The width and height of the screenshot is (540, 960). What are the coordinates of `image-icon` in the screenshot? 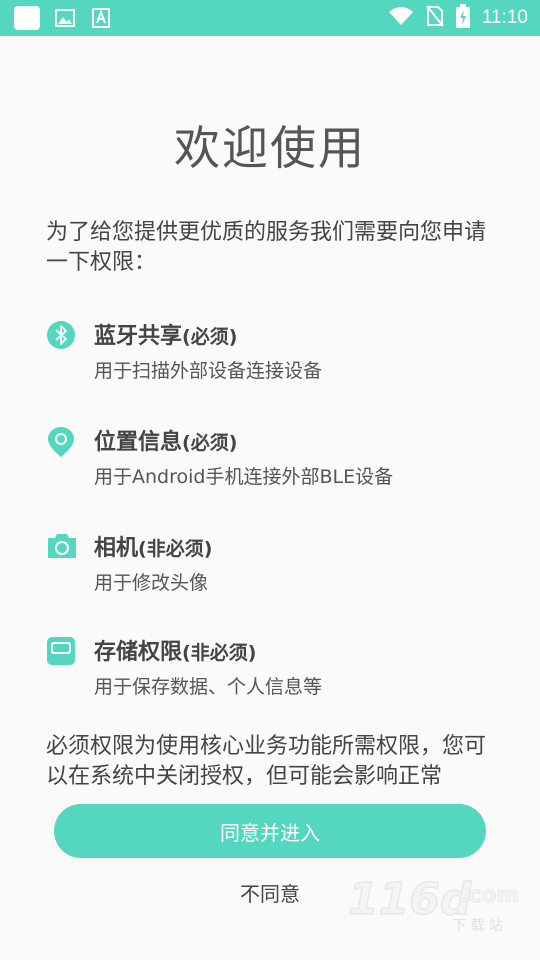 It's located at (65, 18).